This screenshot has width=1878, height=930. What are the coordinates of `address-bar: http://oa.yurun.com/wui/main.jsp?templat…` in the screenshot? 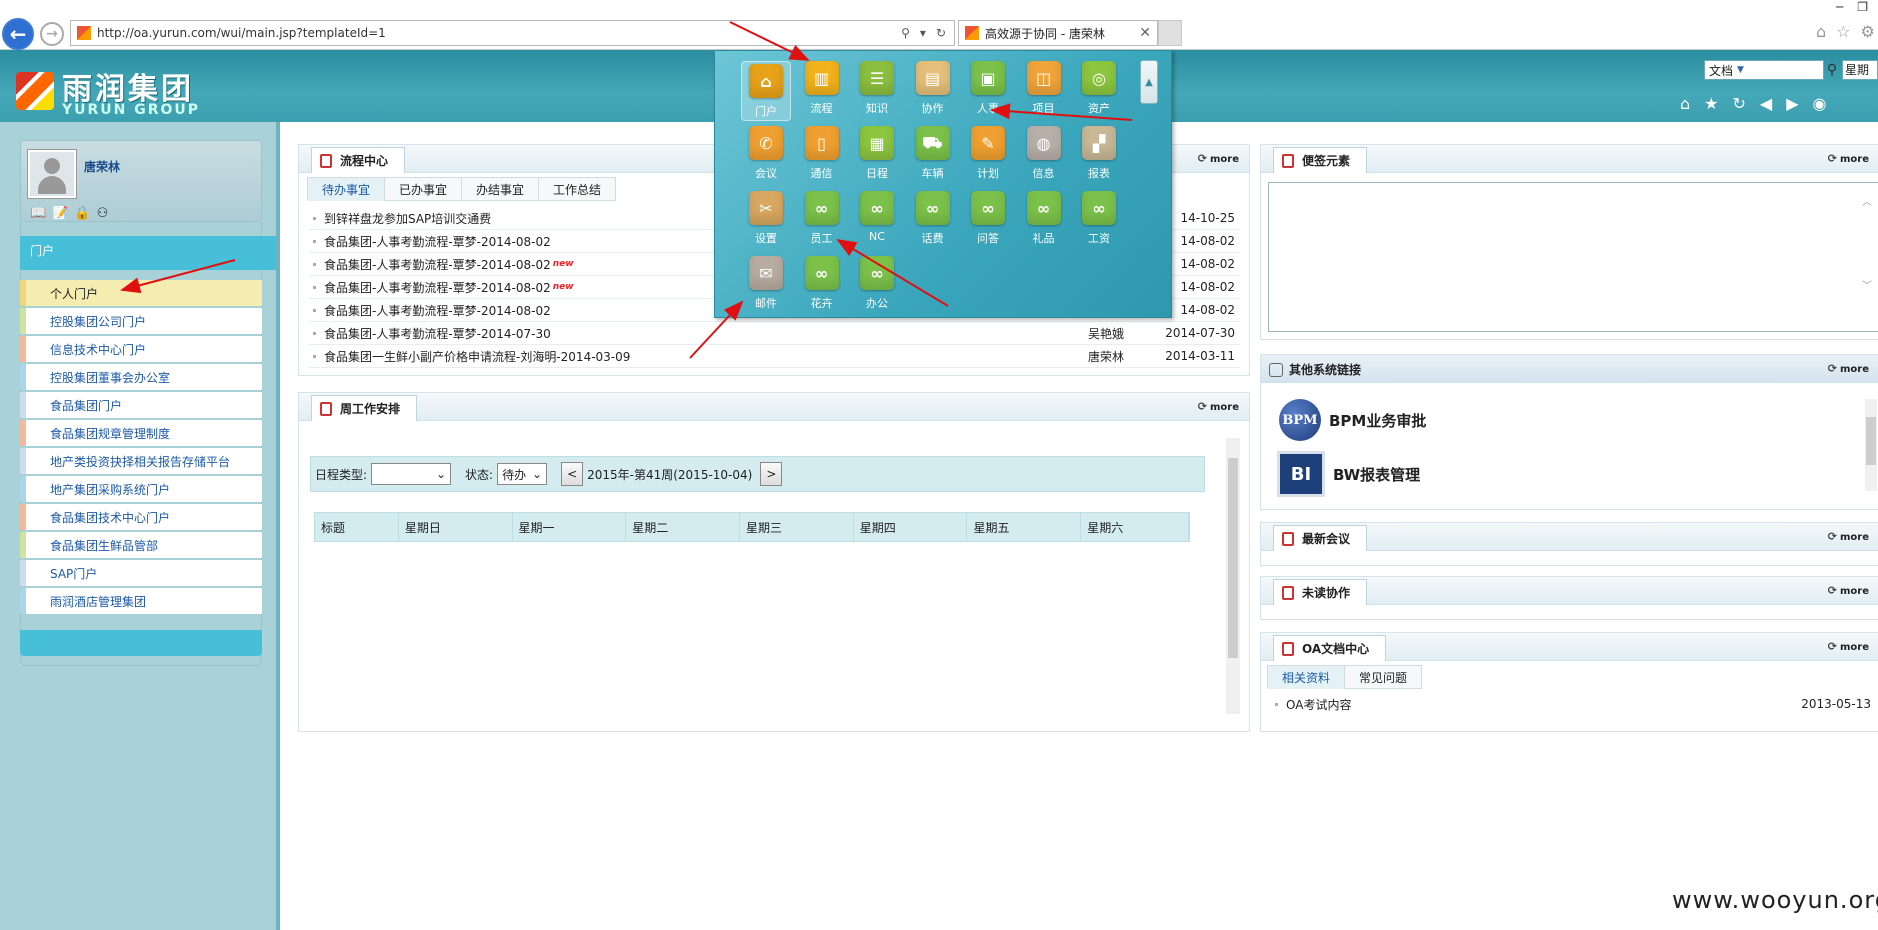 It's located at (512, 33).